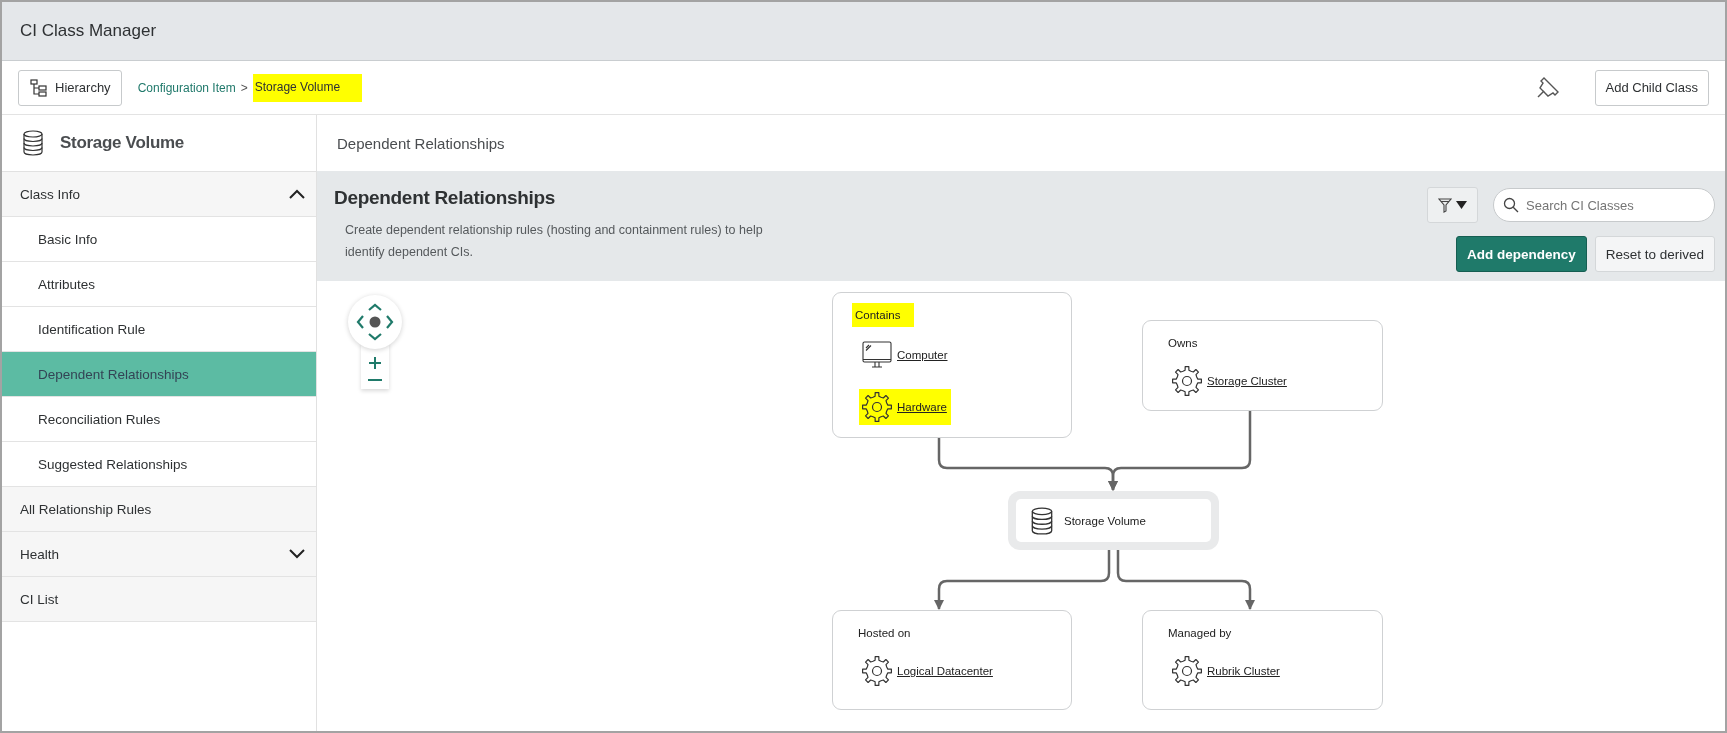 The image size is (1727, 733). I want to click on add-dependency-button: Add dependency, so click(1521, 254).